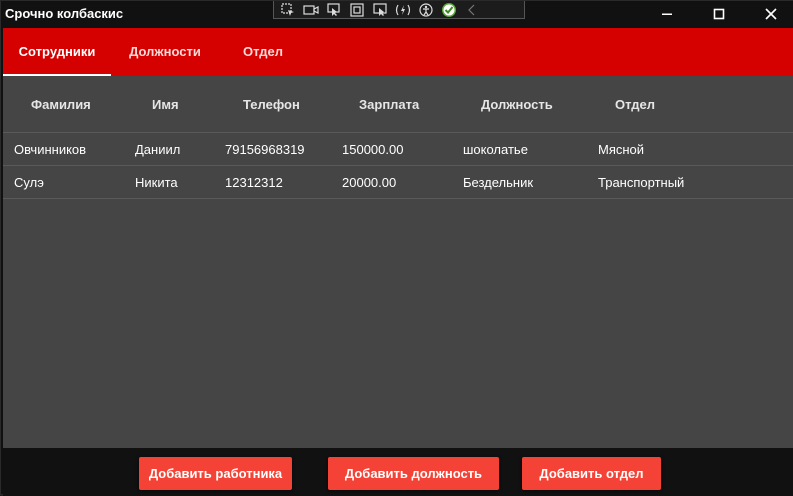  What do you see at coordinates (61, 104) in the screenshot?
I see `column-header-surname: Фамилия` at bounding box center [61, 104].